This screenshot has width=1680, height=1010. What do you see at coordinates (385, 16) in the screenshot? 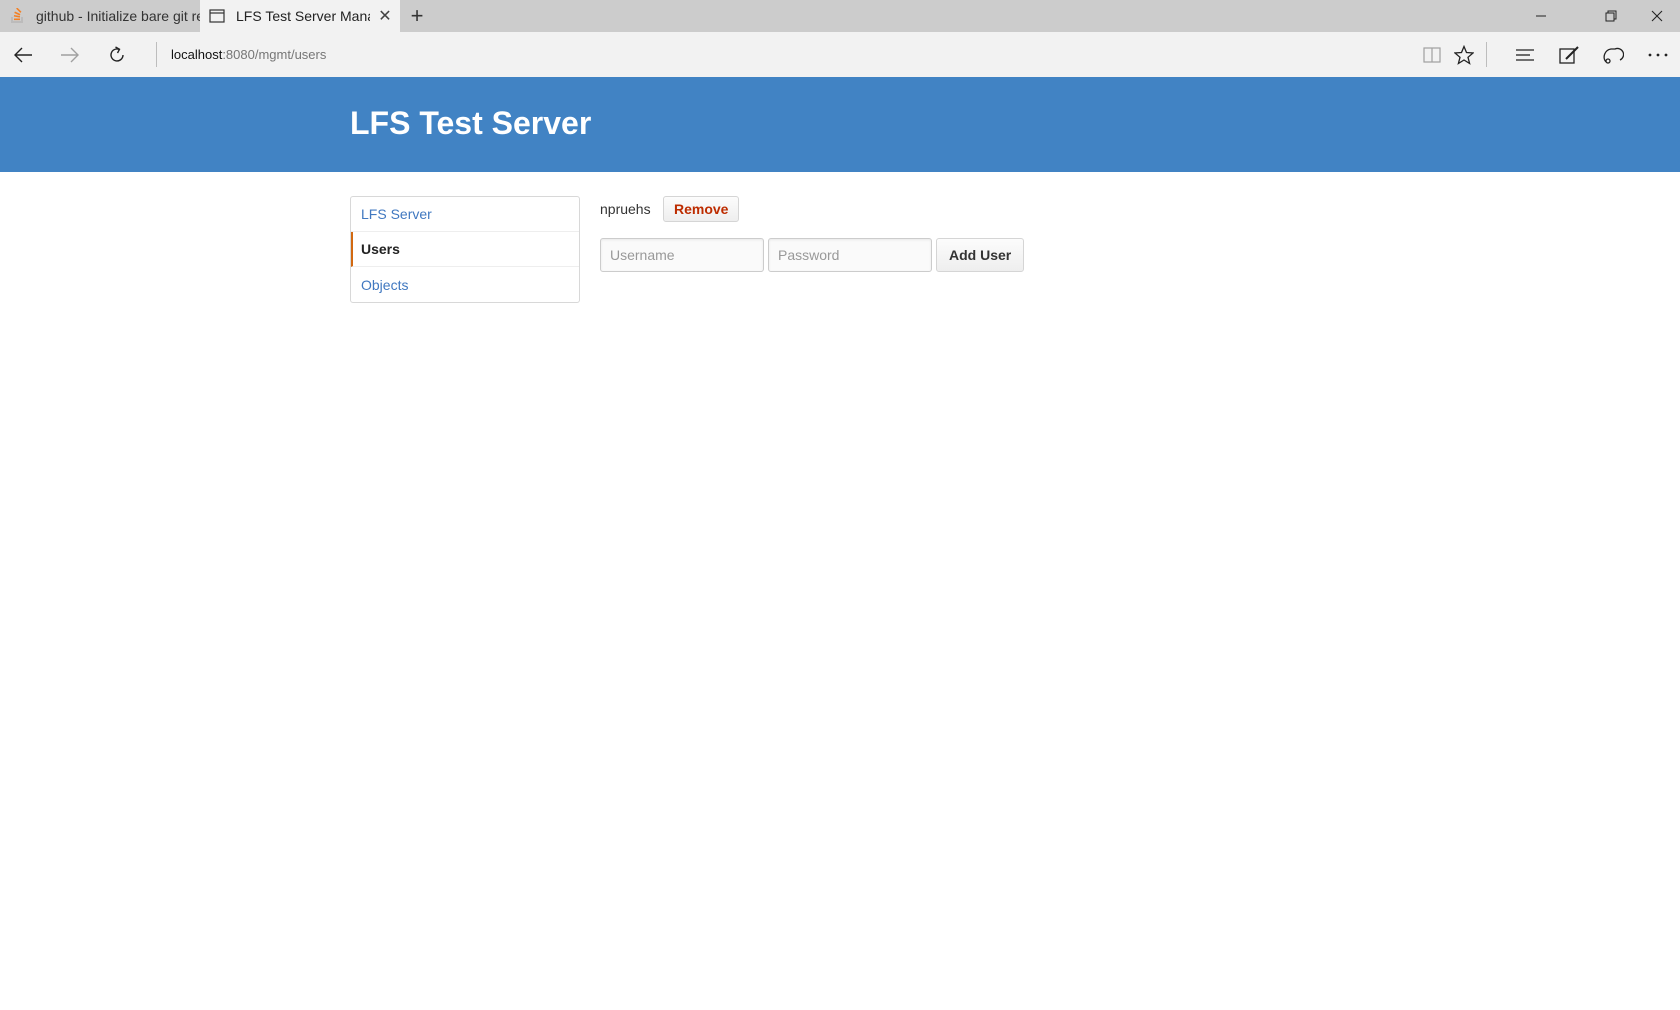
I see `close-tab-icon: ✕` at bounding box center [385, 16].